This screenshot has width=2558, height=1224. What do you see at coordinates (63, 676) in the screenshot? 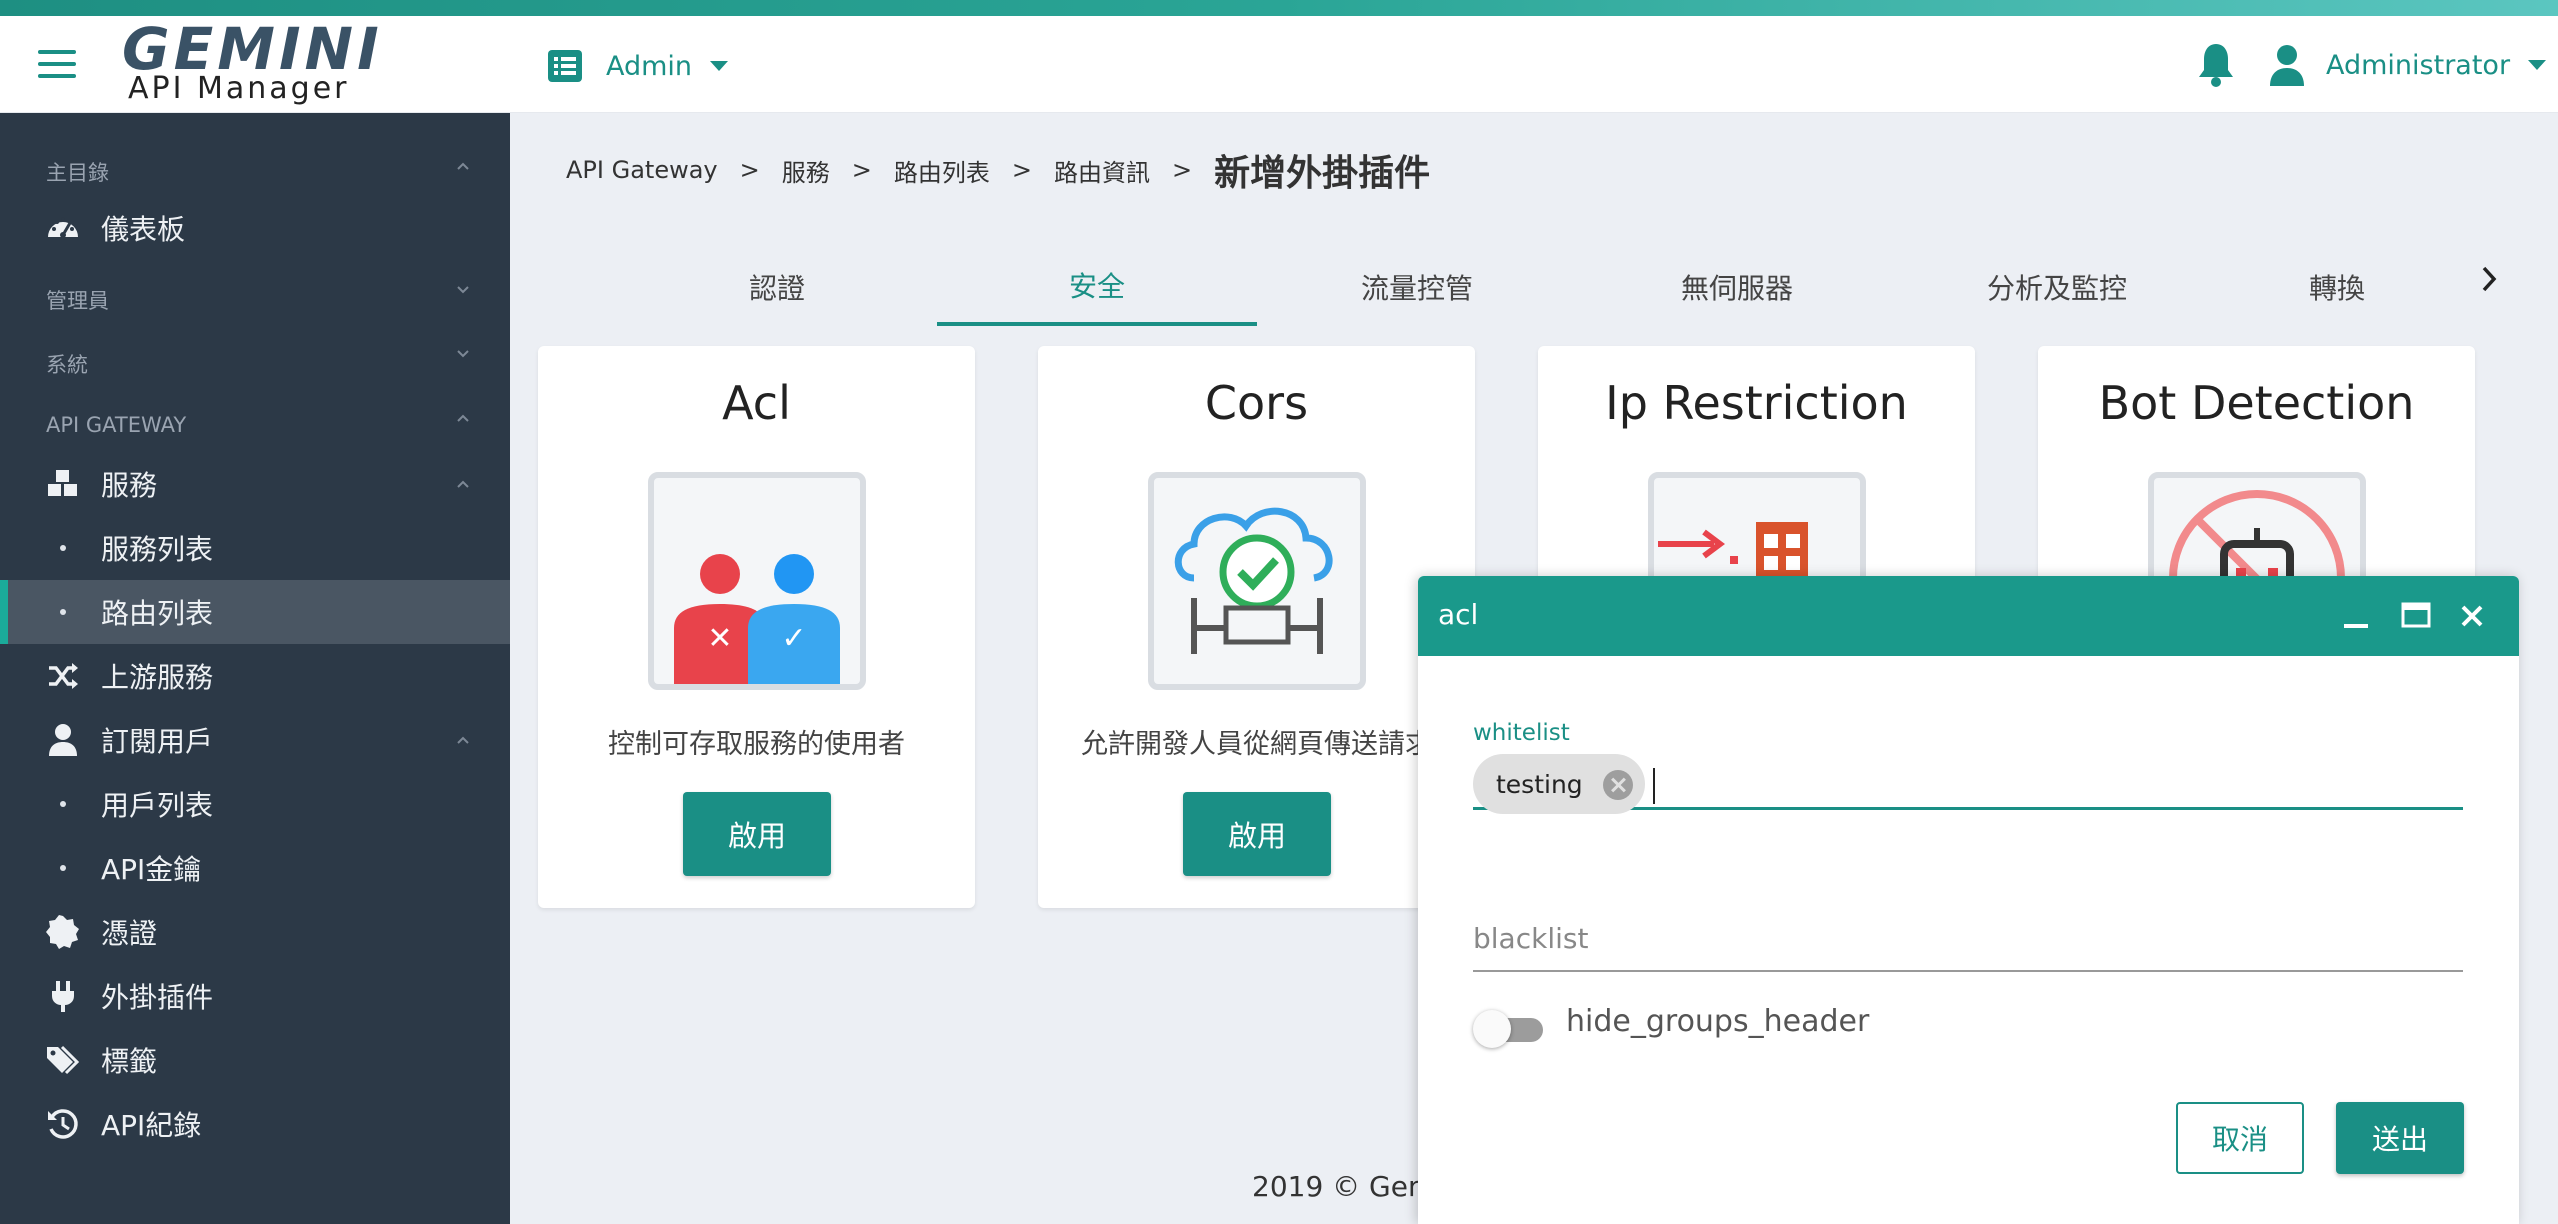
I see `shuffle-icon` at bounding box center [63, 676].